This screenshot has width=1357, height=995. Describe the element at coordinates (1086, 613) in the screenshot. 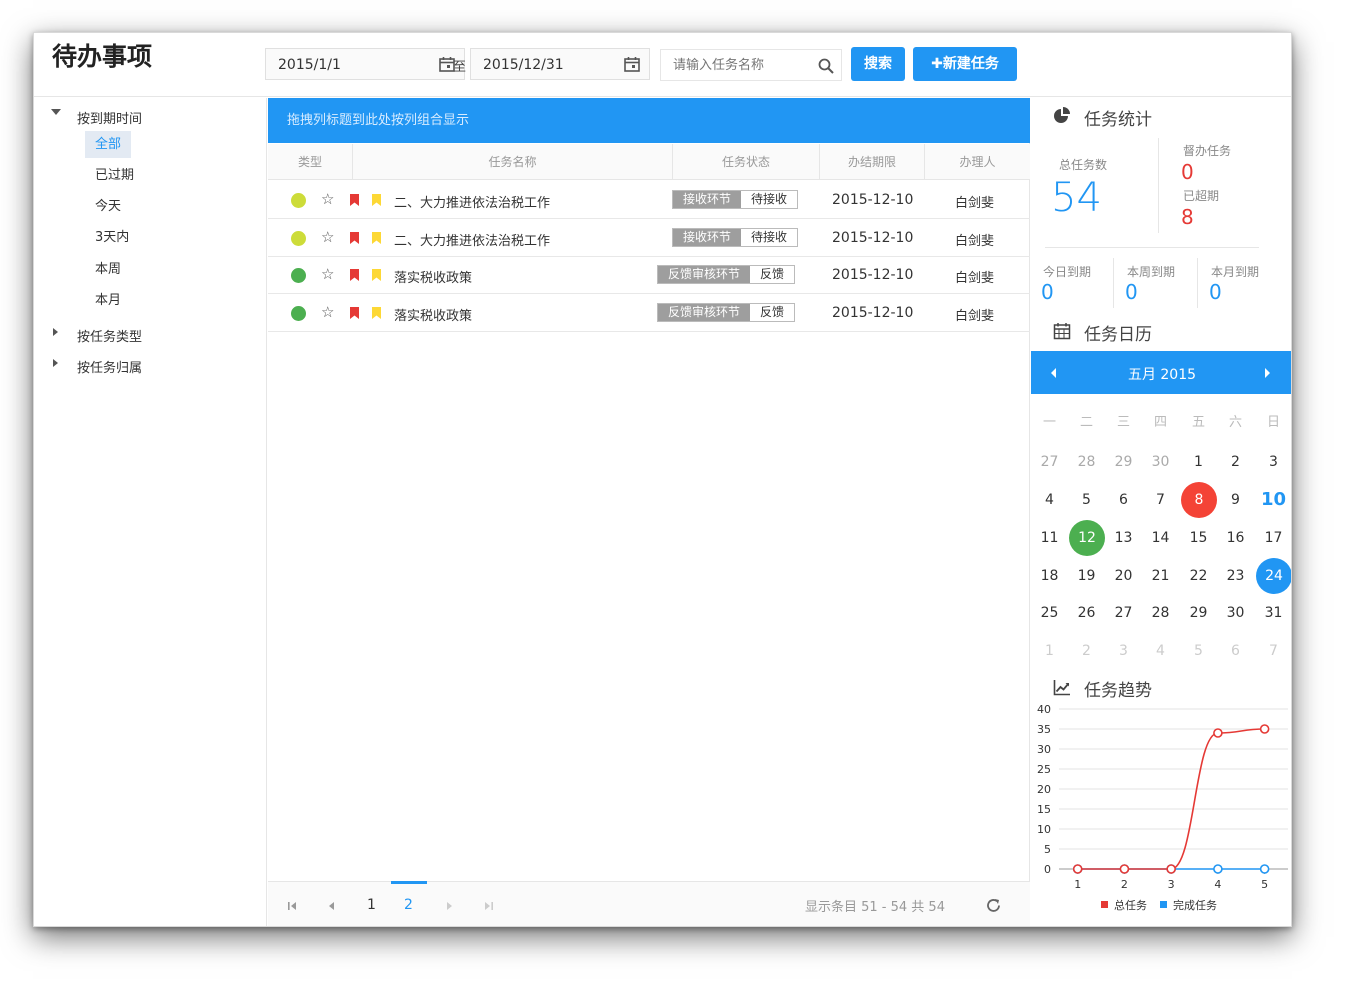

I see `calendar-day: 26` at that location.